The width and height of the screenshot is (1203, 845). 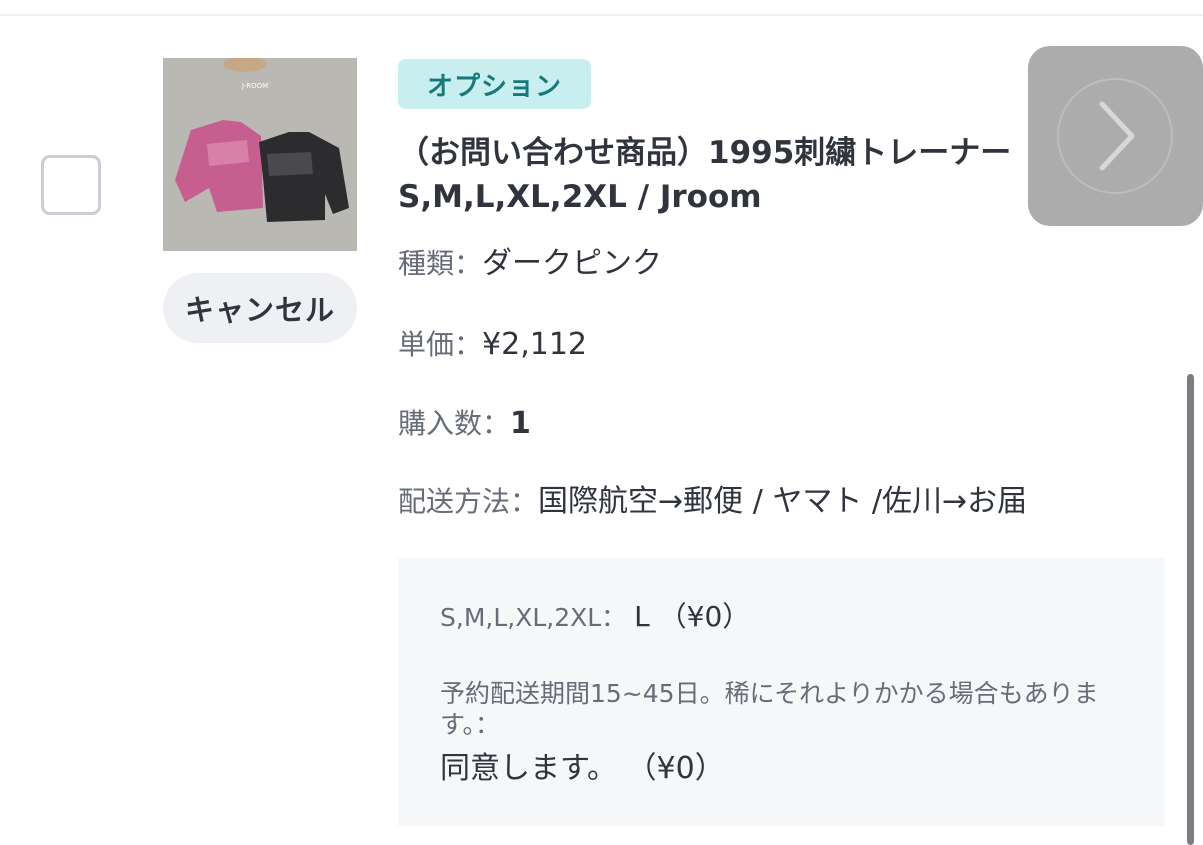 I want to click on chevron-right-icon, so click(x=1115, y=136).